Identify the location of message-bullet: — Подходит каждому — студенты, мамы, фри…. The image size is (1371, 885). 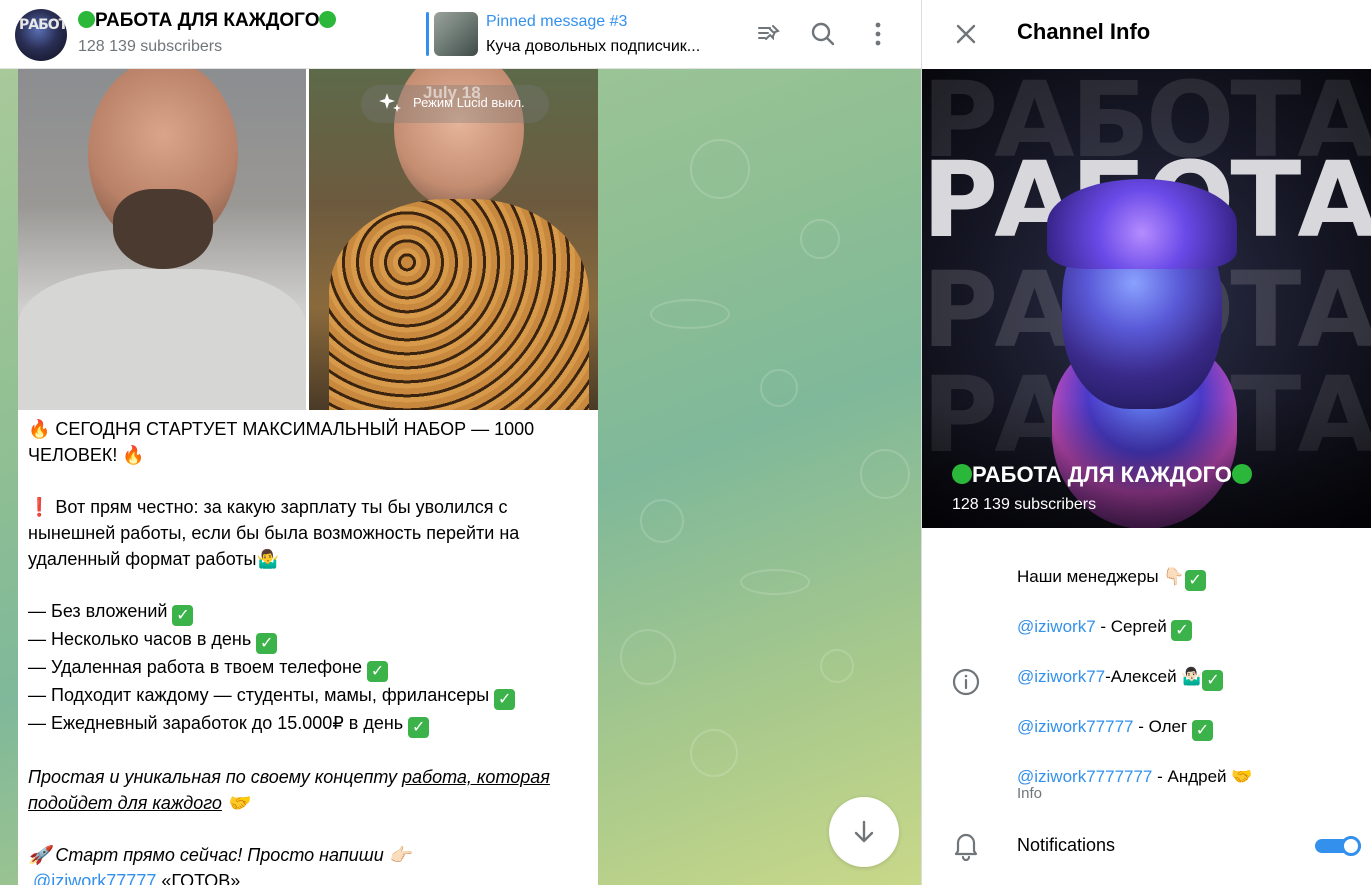
(310, 696).